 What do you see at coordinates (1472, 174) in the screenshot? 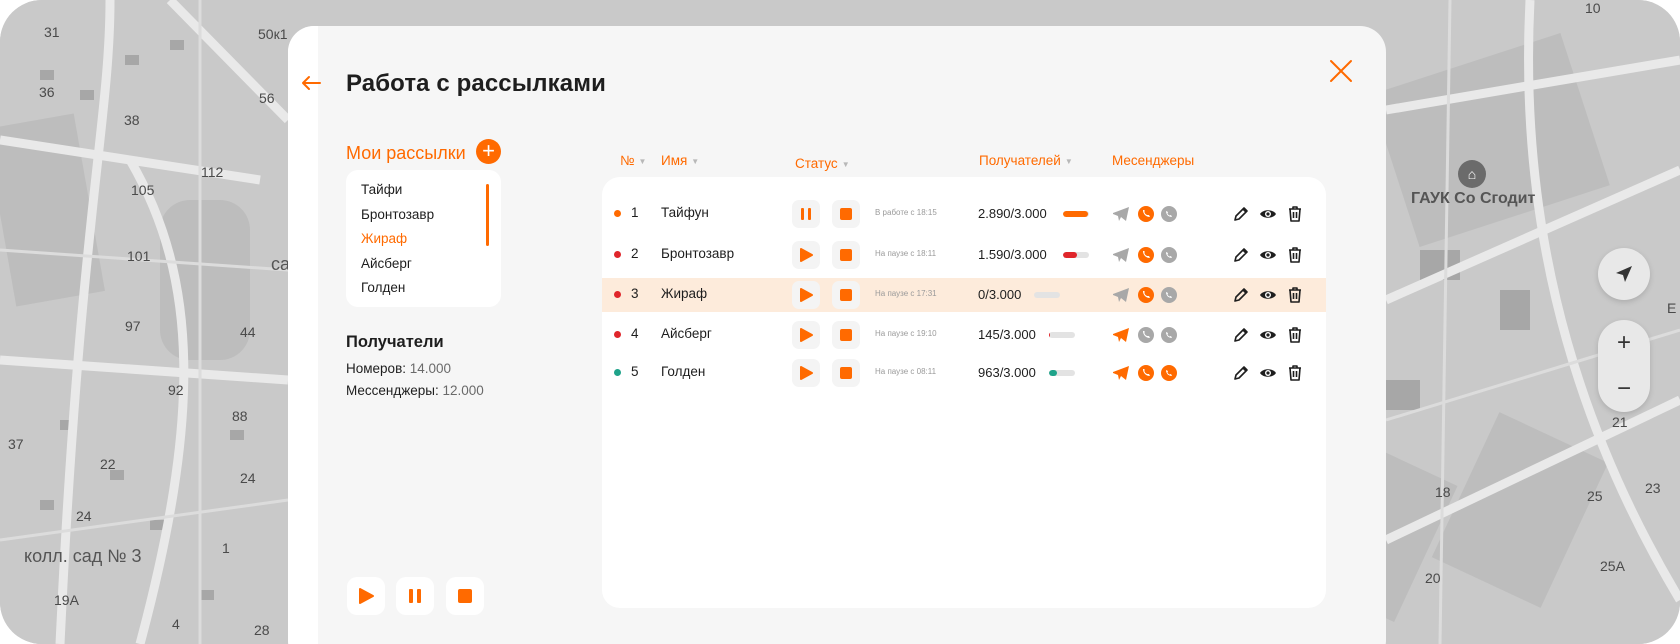
I see `museum-icon: ⌂` at bounding box center [1472, 174].